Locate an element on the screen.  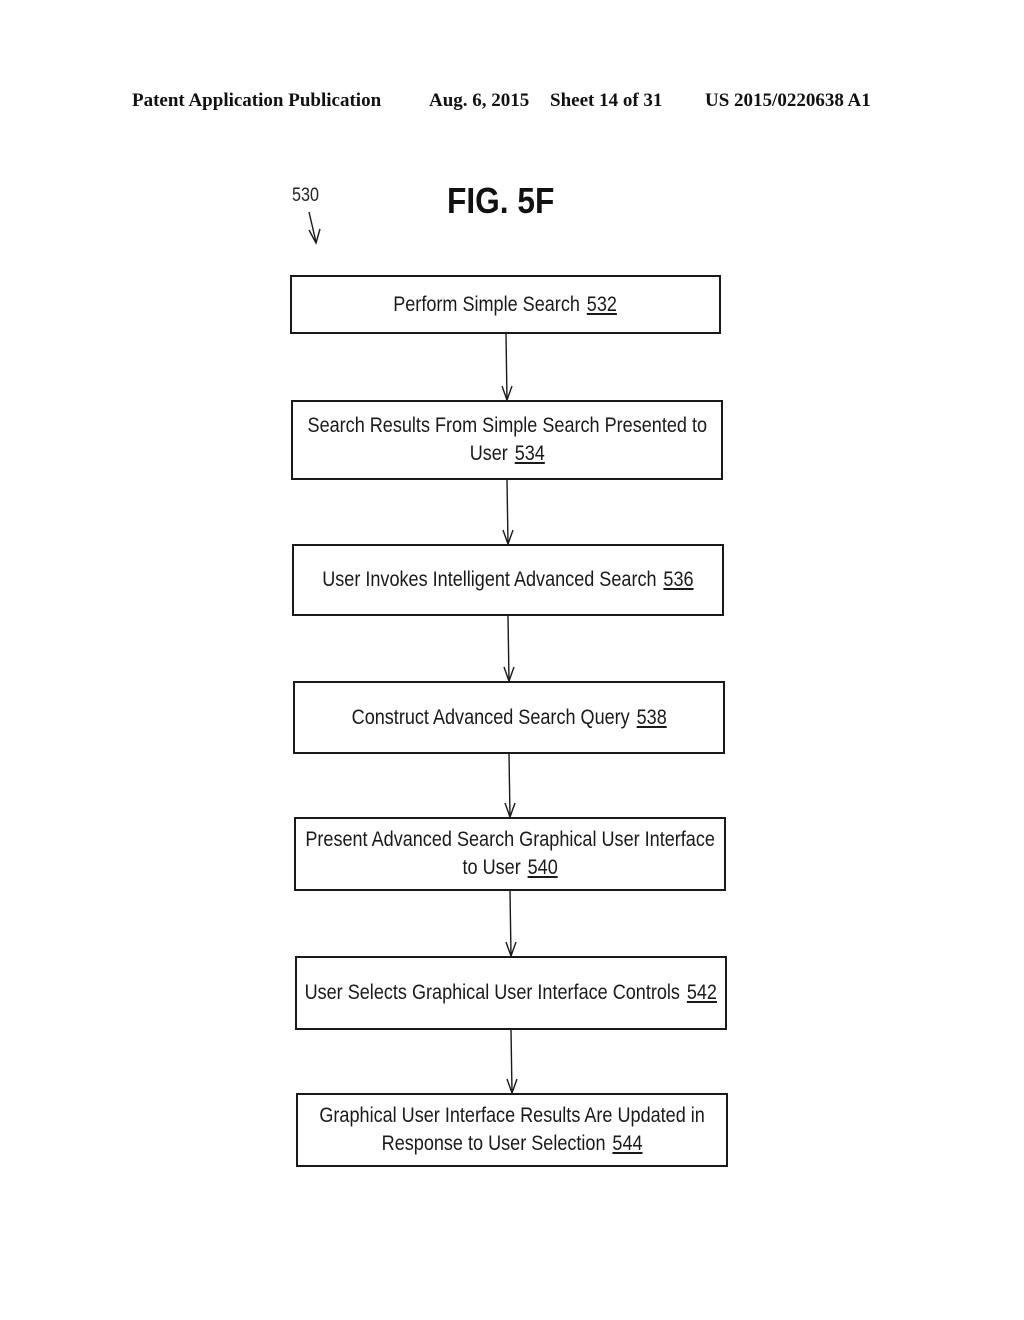
step-number: 536 is located at coordinates (678, 579).